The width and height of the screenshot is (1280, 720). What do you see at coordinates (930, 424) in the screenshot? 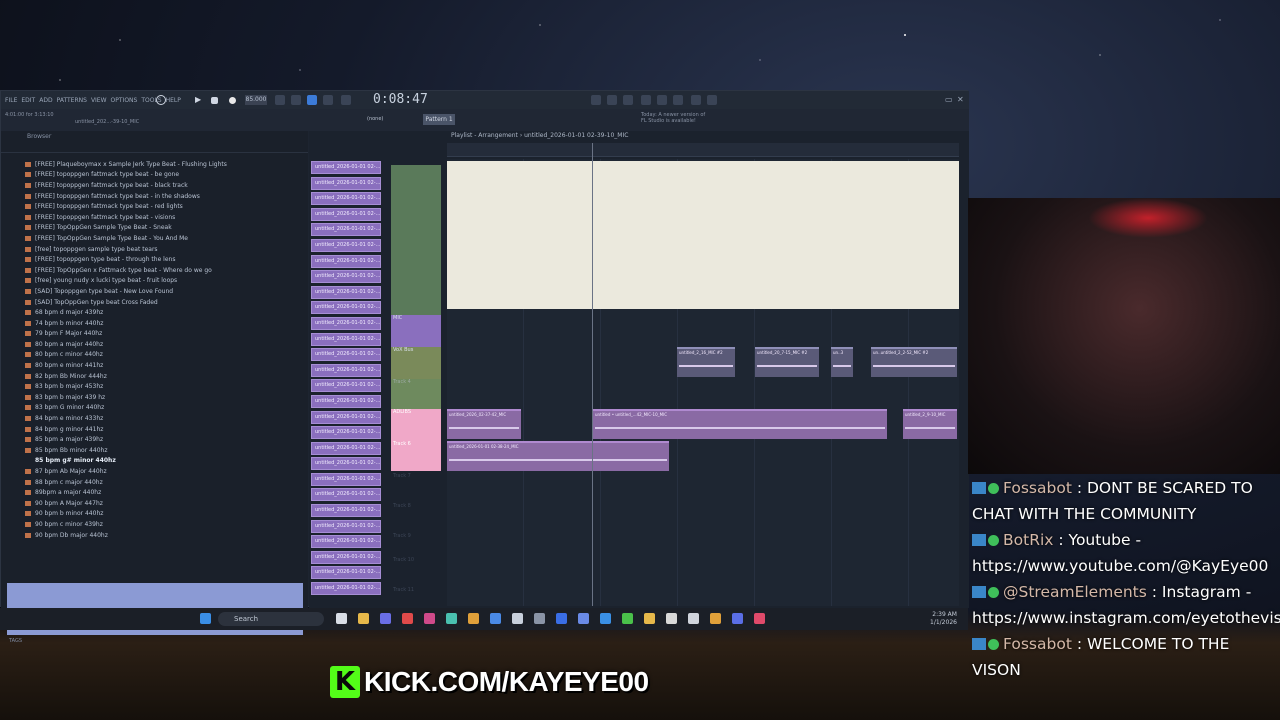
I see `audio-clip: untitled_2_9-10_MIC` at bounding box center [930, 424].